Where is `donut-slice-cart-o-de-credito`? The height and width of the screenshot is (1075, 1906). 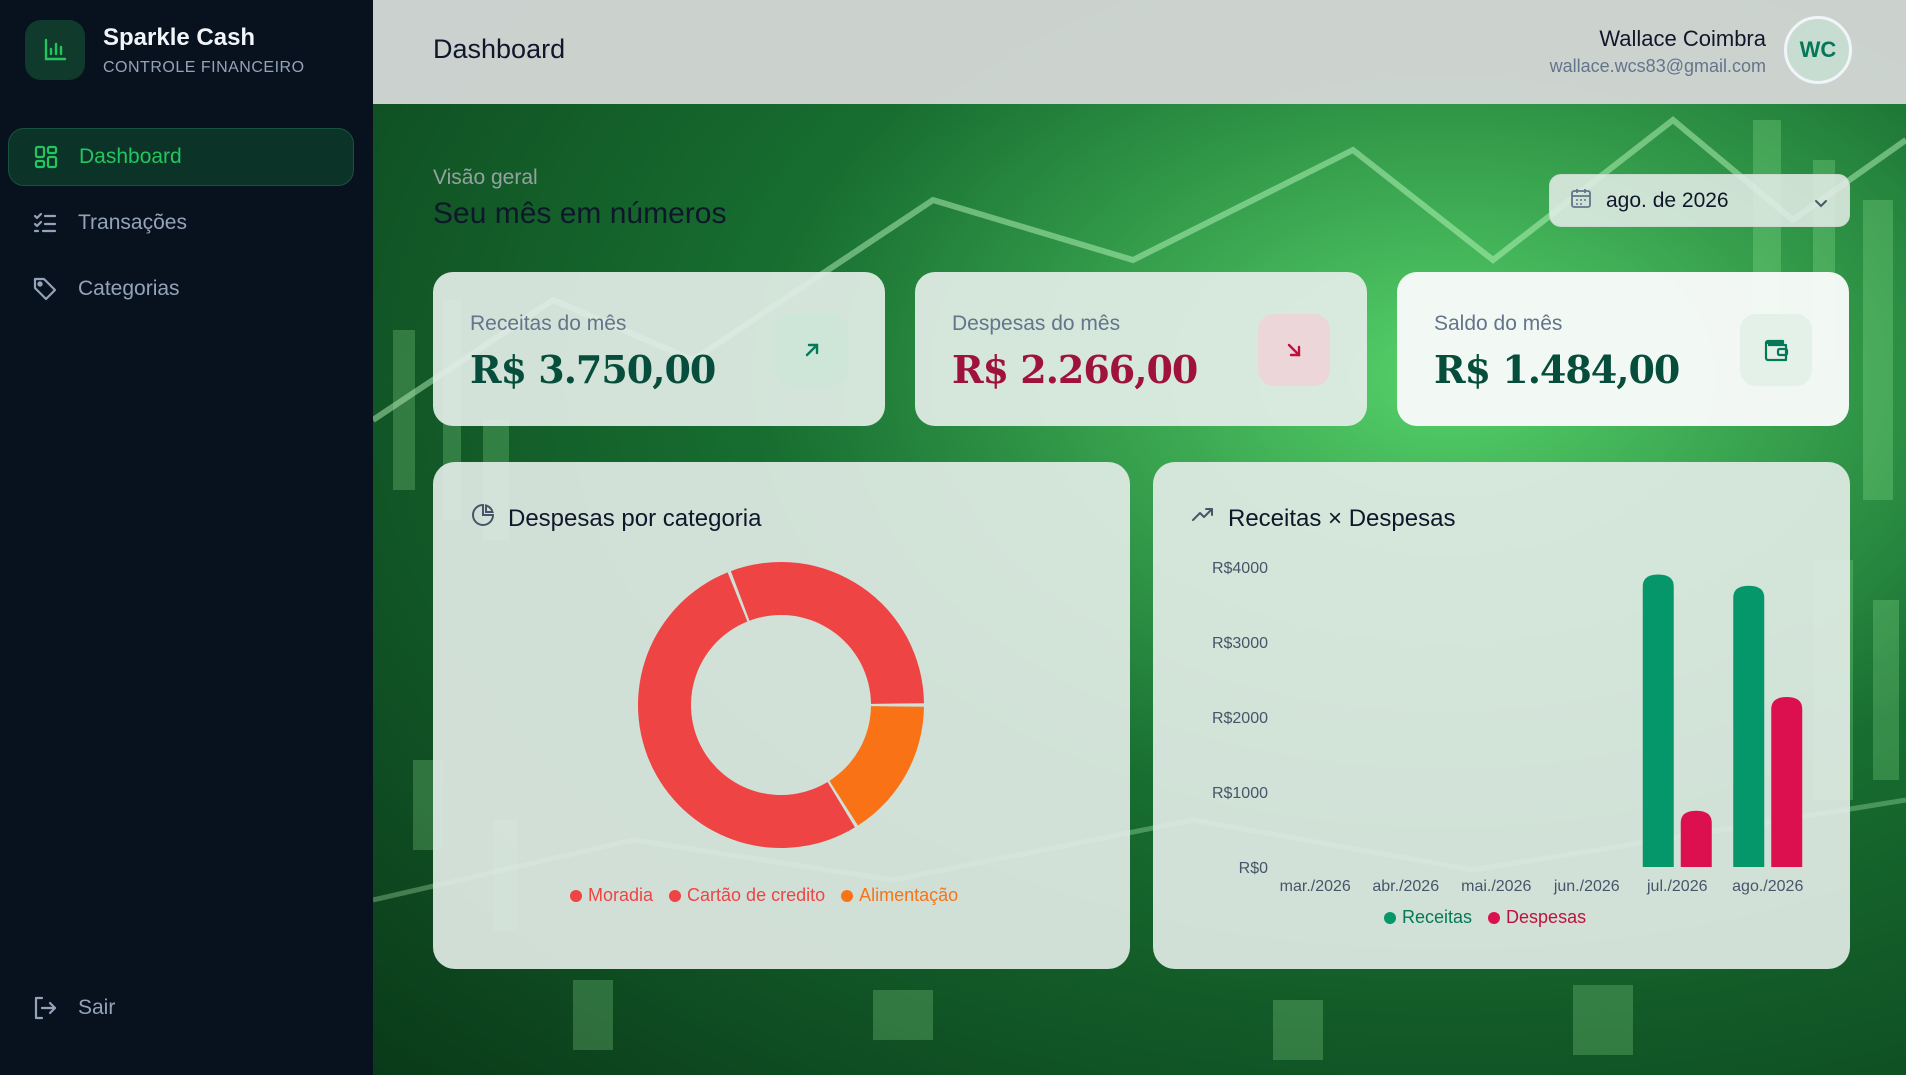 donut-slice-cart-o-de-credito is located at coordinates (827, 633).